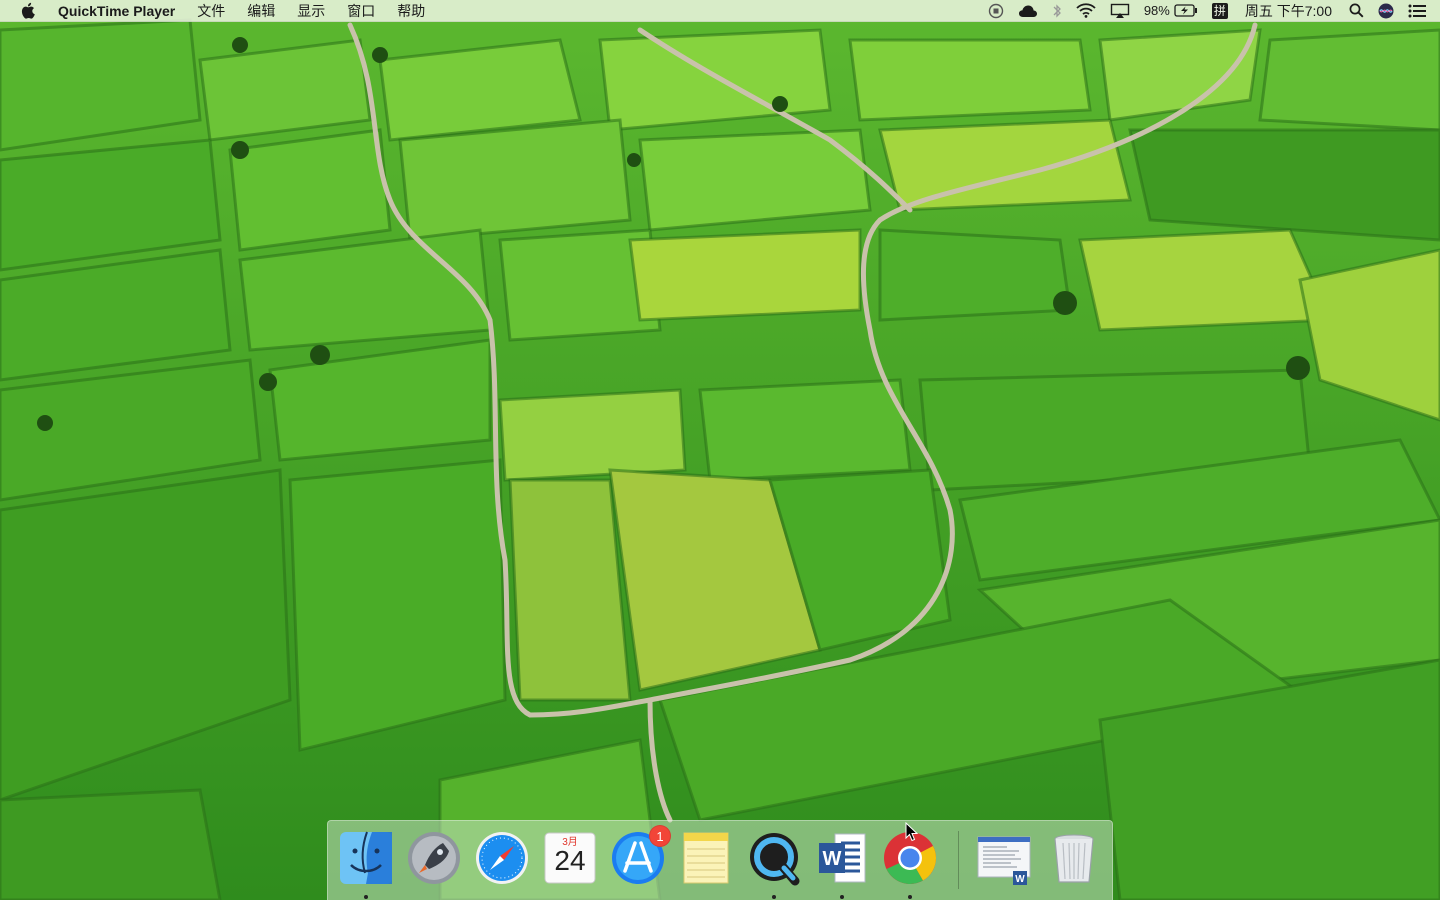  I want to click on wifi-icon, so click(1086, 11).